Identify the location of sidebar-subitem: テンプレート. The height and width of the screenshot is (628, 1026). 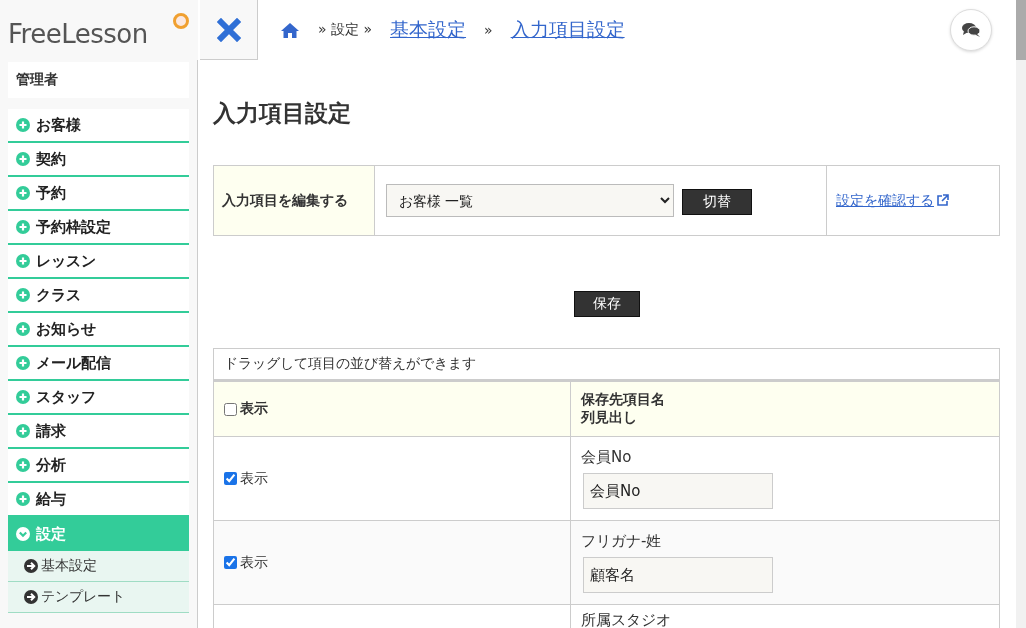
(98, 597).